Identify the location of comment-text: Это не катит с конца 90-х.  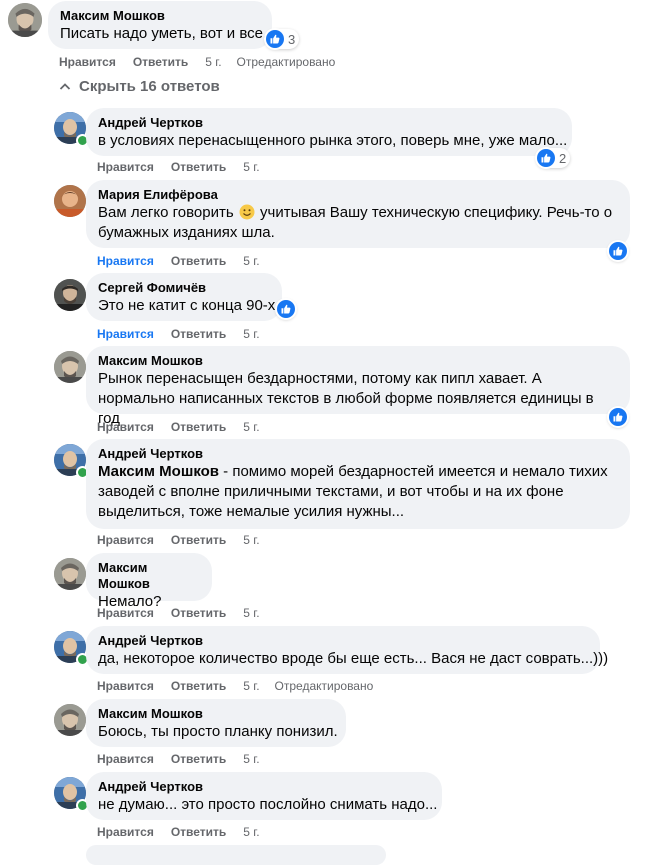
(187, 305).